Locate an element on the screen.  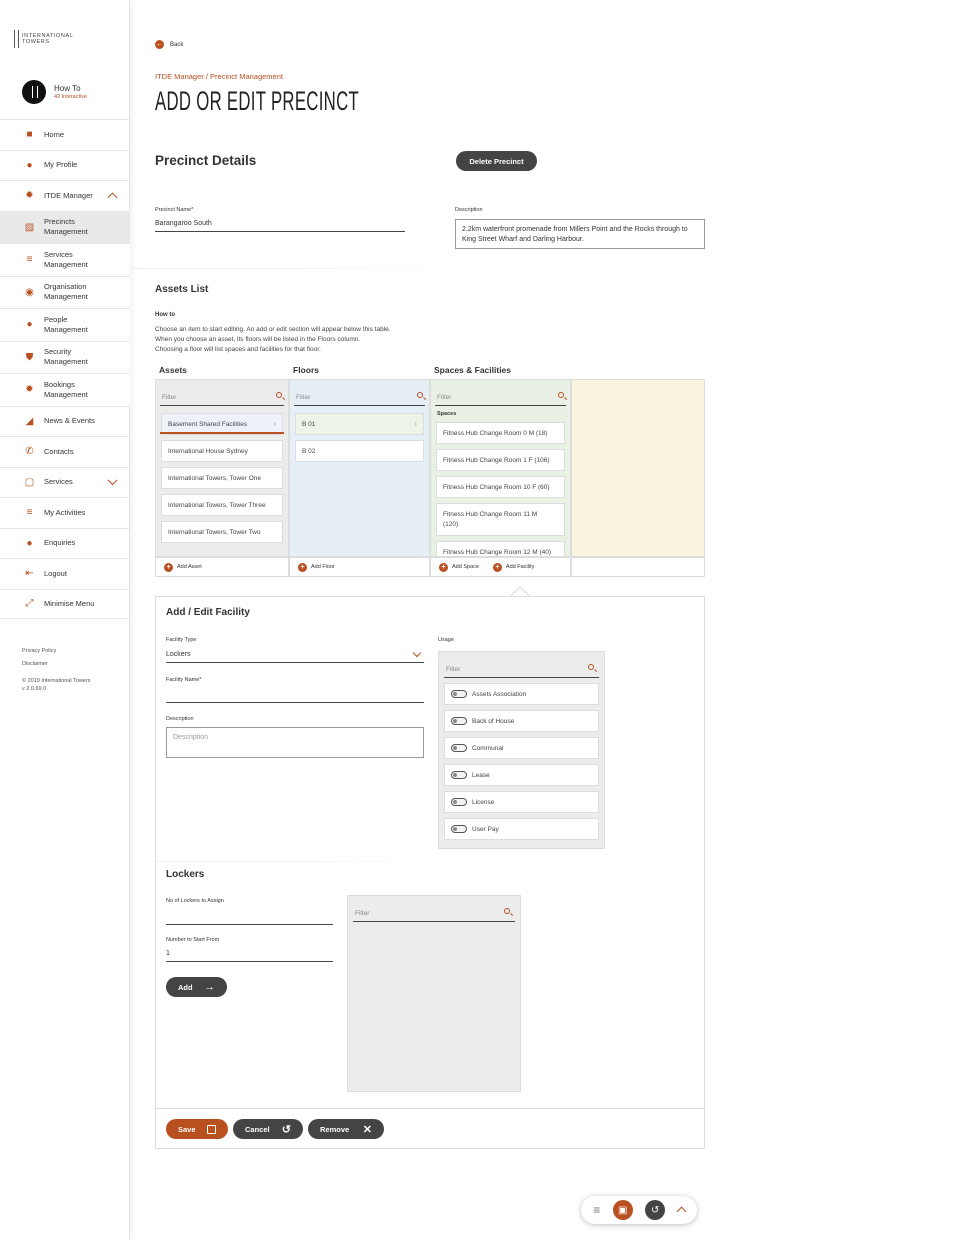
sidebar-item-bookings-management: ✹ Bookings Management is located at coordinates (65, 389).